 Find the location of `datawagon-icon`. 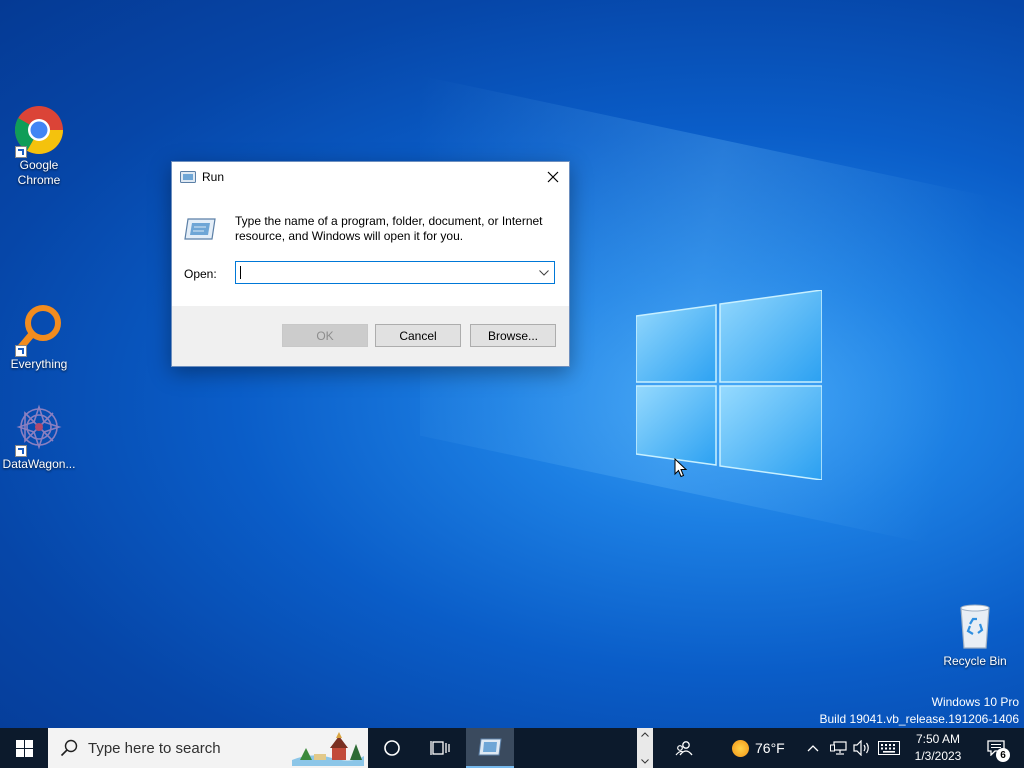

datawagon-icon is located at coordinates (39, 430).